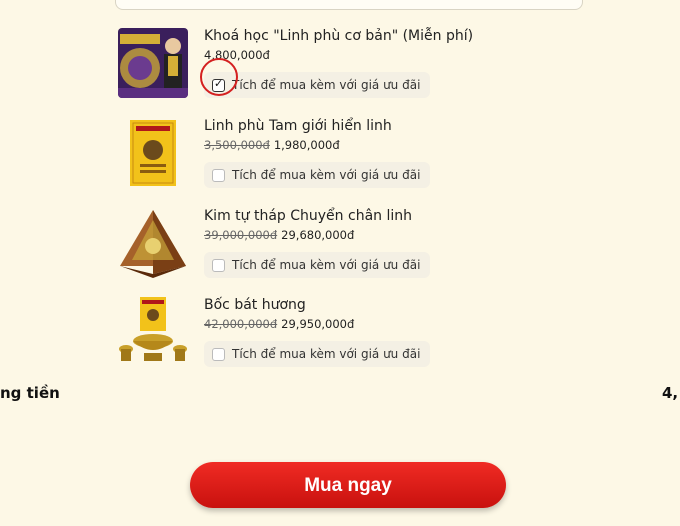 This screenshot has width=680, height=526. Describe the element at coordinates (318, 324) in the screenshot. I see `current-price: 29,950,000đ` at that location.